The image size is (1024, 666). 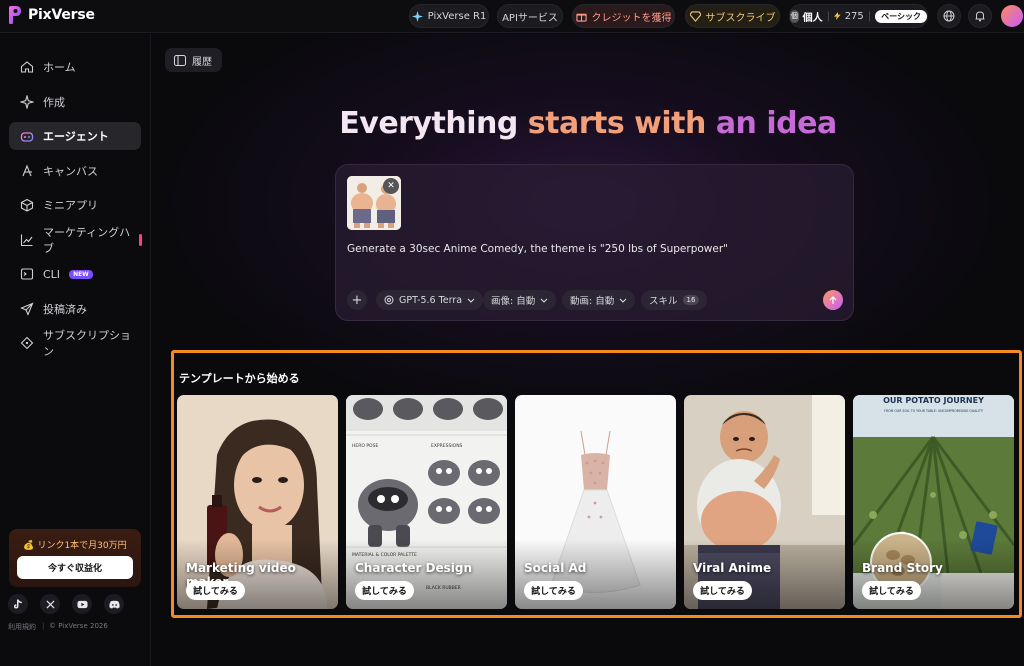 I want to click on plus-icon: +, so click(x=357, y=300).